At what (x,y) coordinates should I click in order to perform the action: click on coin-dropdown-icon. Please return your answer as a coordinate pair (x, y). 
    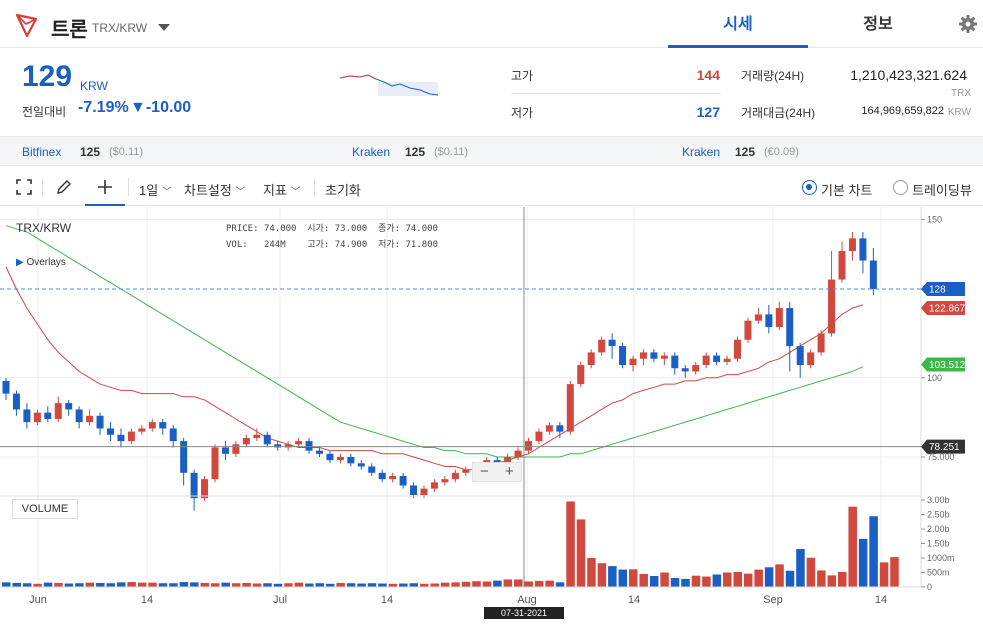
    Looking at the image, I should click on (164, 27).